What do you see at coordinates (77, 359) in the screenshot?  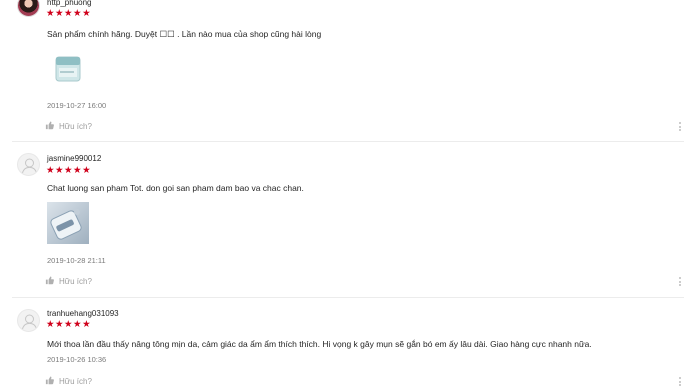 I see `review-date: 2019-10-26 10:36` at bounding box center [77, 359].